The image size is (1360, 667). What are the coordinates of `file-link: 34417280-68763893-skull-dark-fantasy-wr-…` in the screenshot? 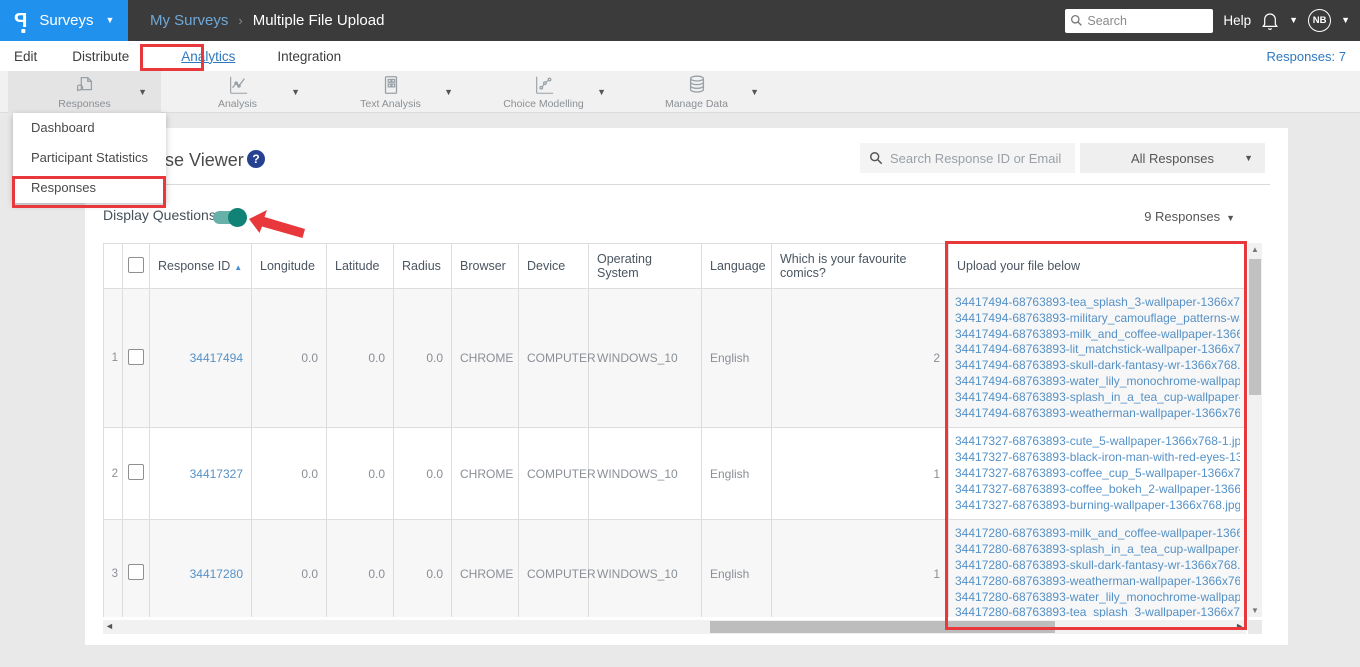 It's located at (1097, 566).